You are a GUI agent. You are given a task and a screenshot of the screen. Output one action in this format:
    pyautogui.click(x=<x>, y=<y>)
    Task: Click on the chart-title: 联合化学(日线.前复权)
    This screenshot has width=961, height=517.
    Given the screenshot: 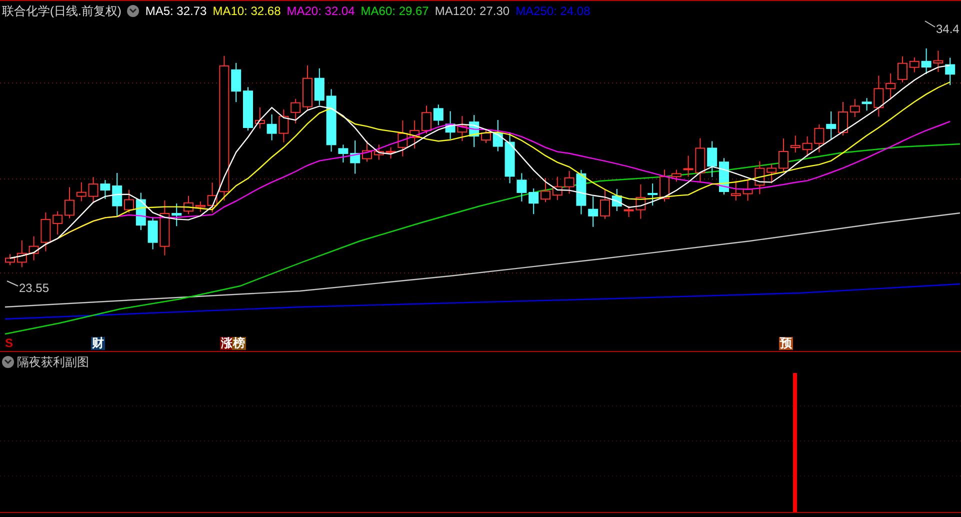 What is the action you would take?
    pyautogui.click(x=62, y=11)
    